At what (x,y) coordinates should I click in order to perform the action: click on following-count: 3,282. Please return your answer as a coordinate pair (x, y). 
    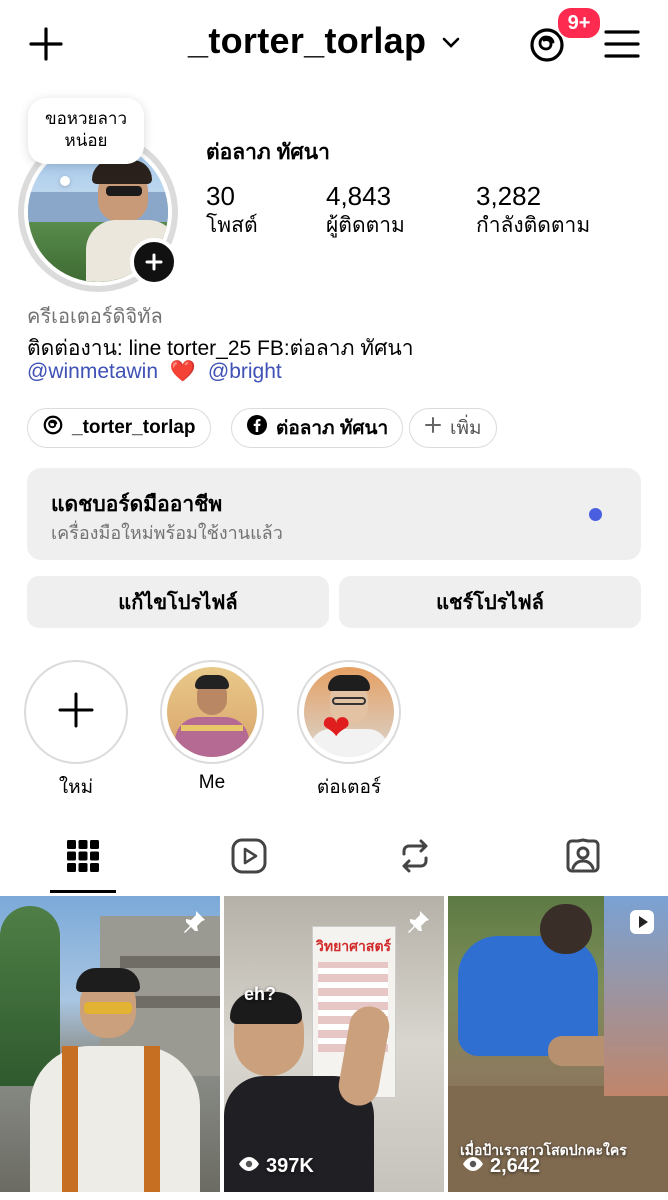
    Looking at the image, I should click on (509, 196).